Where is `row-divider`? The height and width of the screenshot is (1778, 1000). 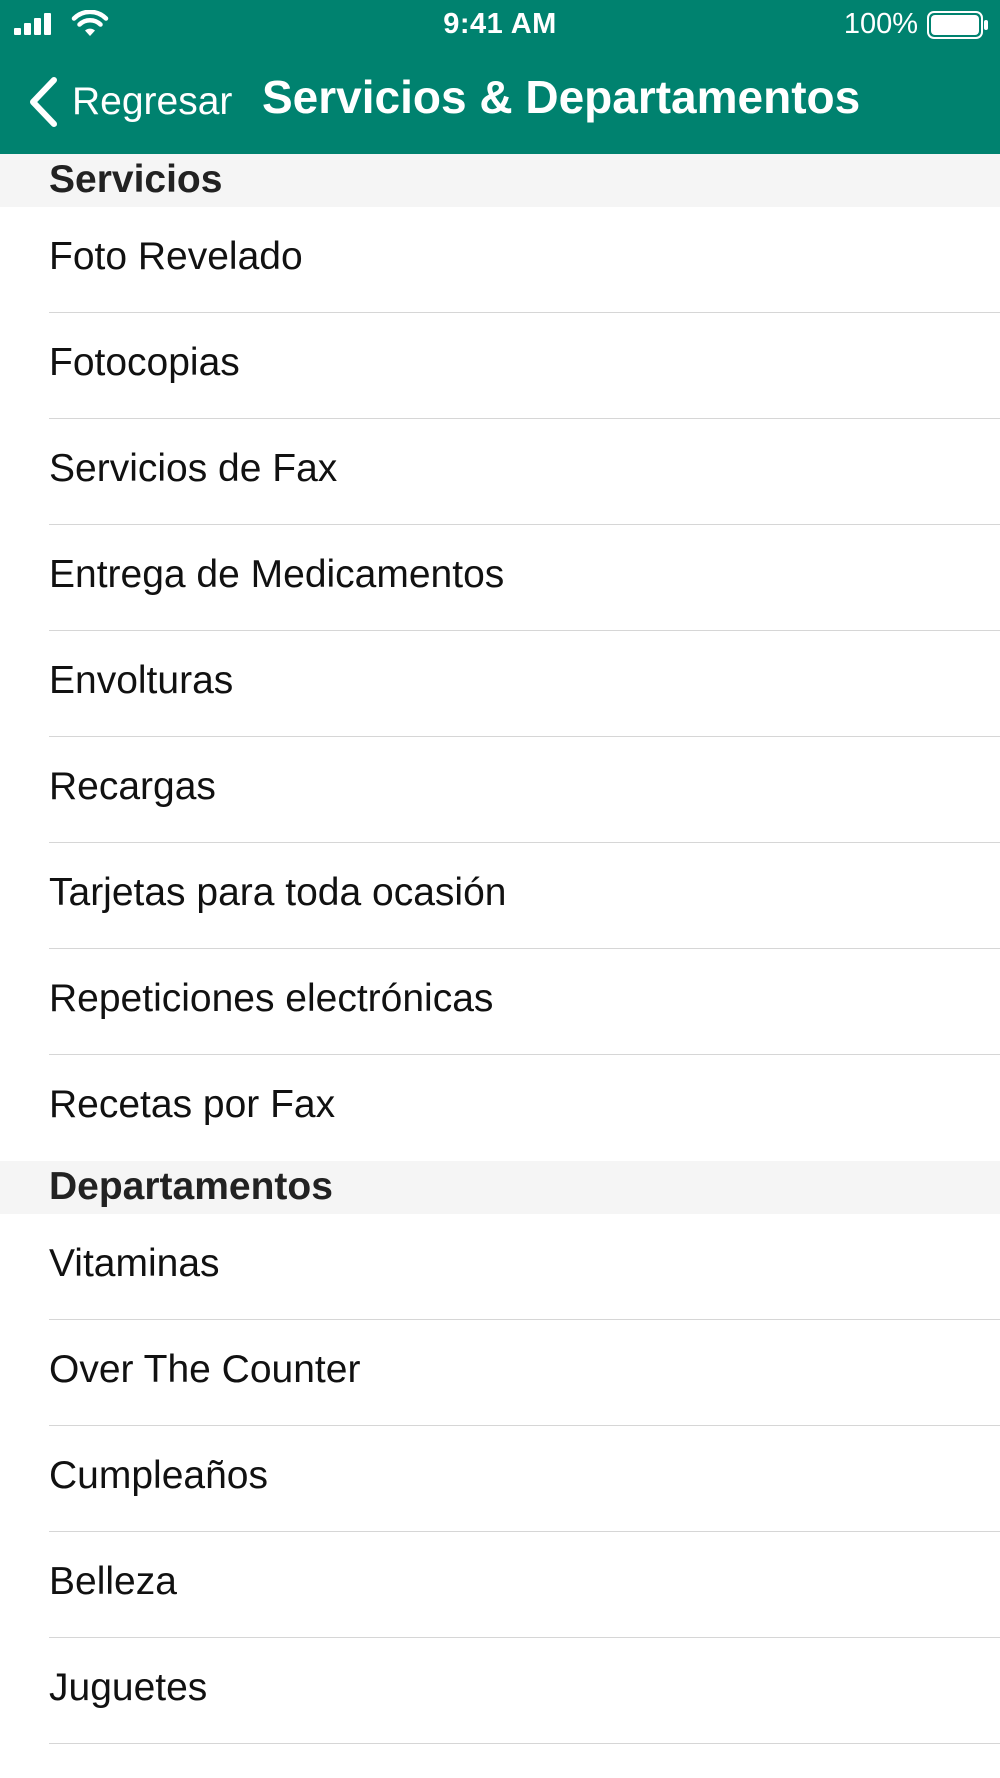
row-divider is located at coordinates (524, 1743).